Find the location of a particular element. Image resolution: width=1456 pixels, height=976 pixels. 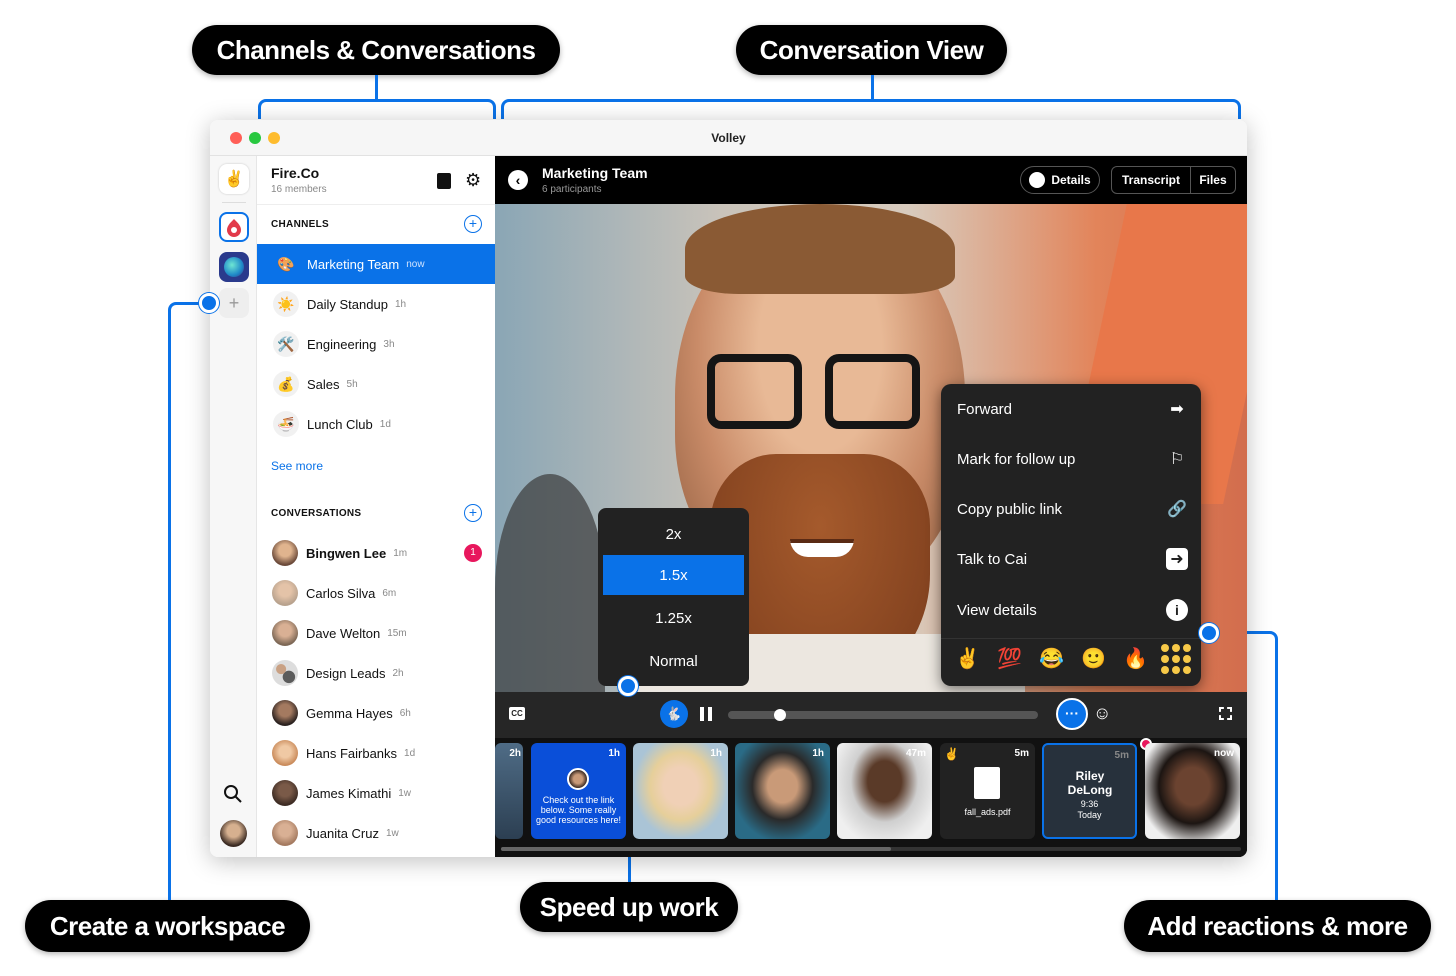

channel-label: Engineering is located at coordinates (342, 344).